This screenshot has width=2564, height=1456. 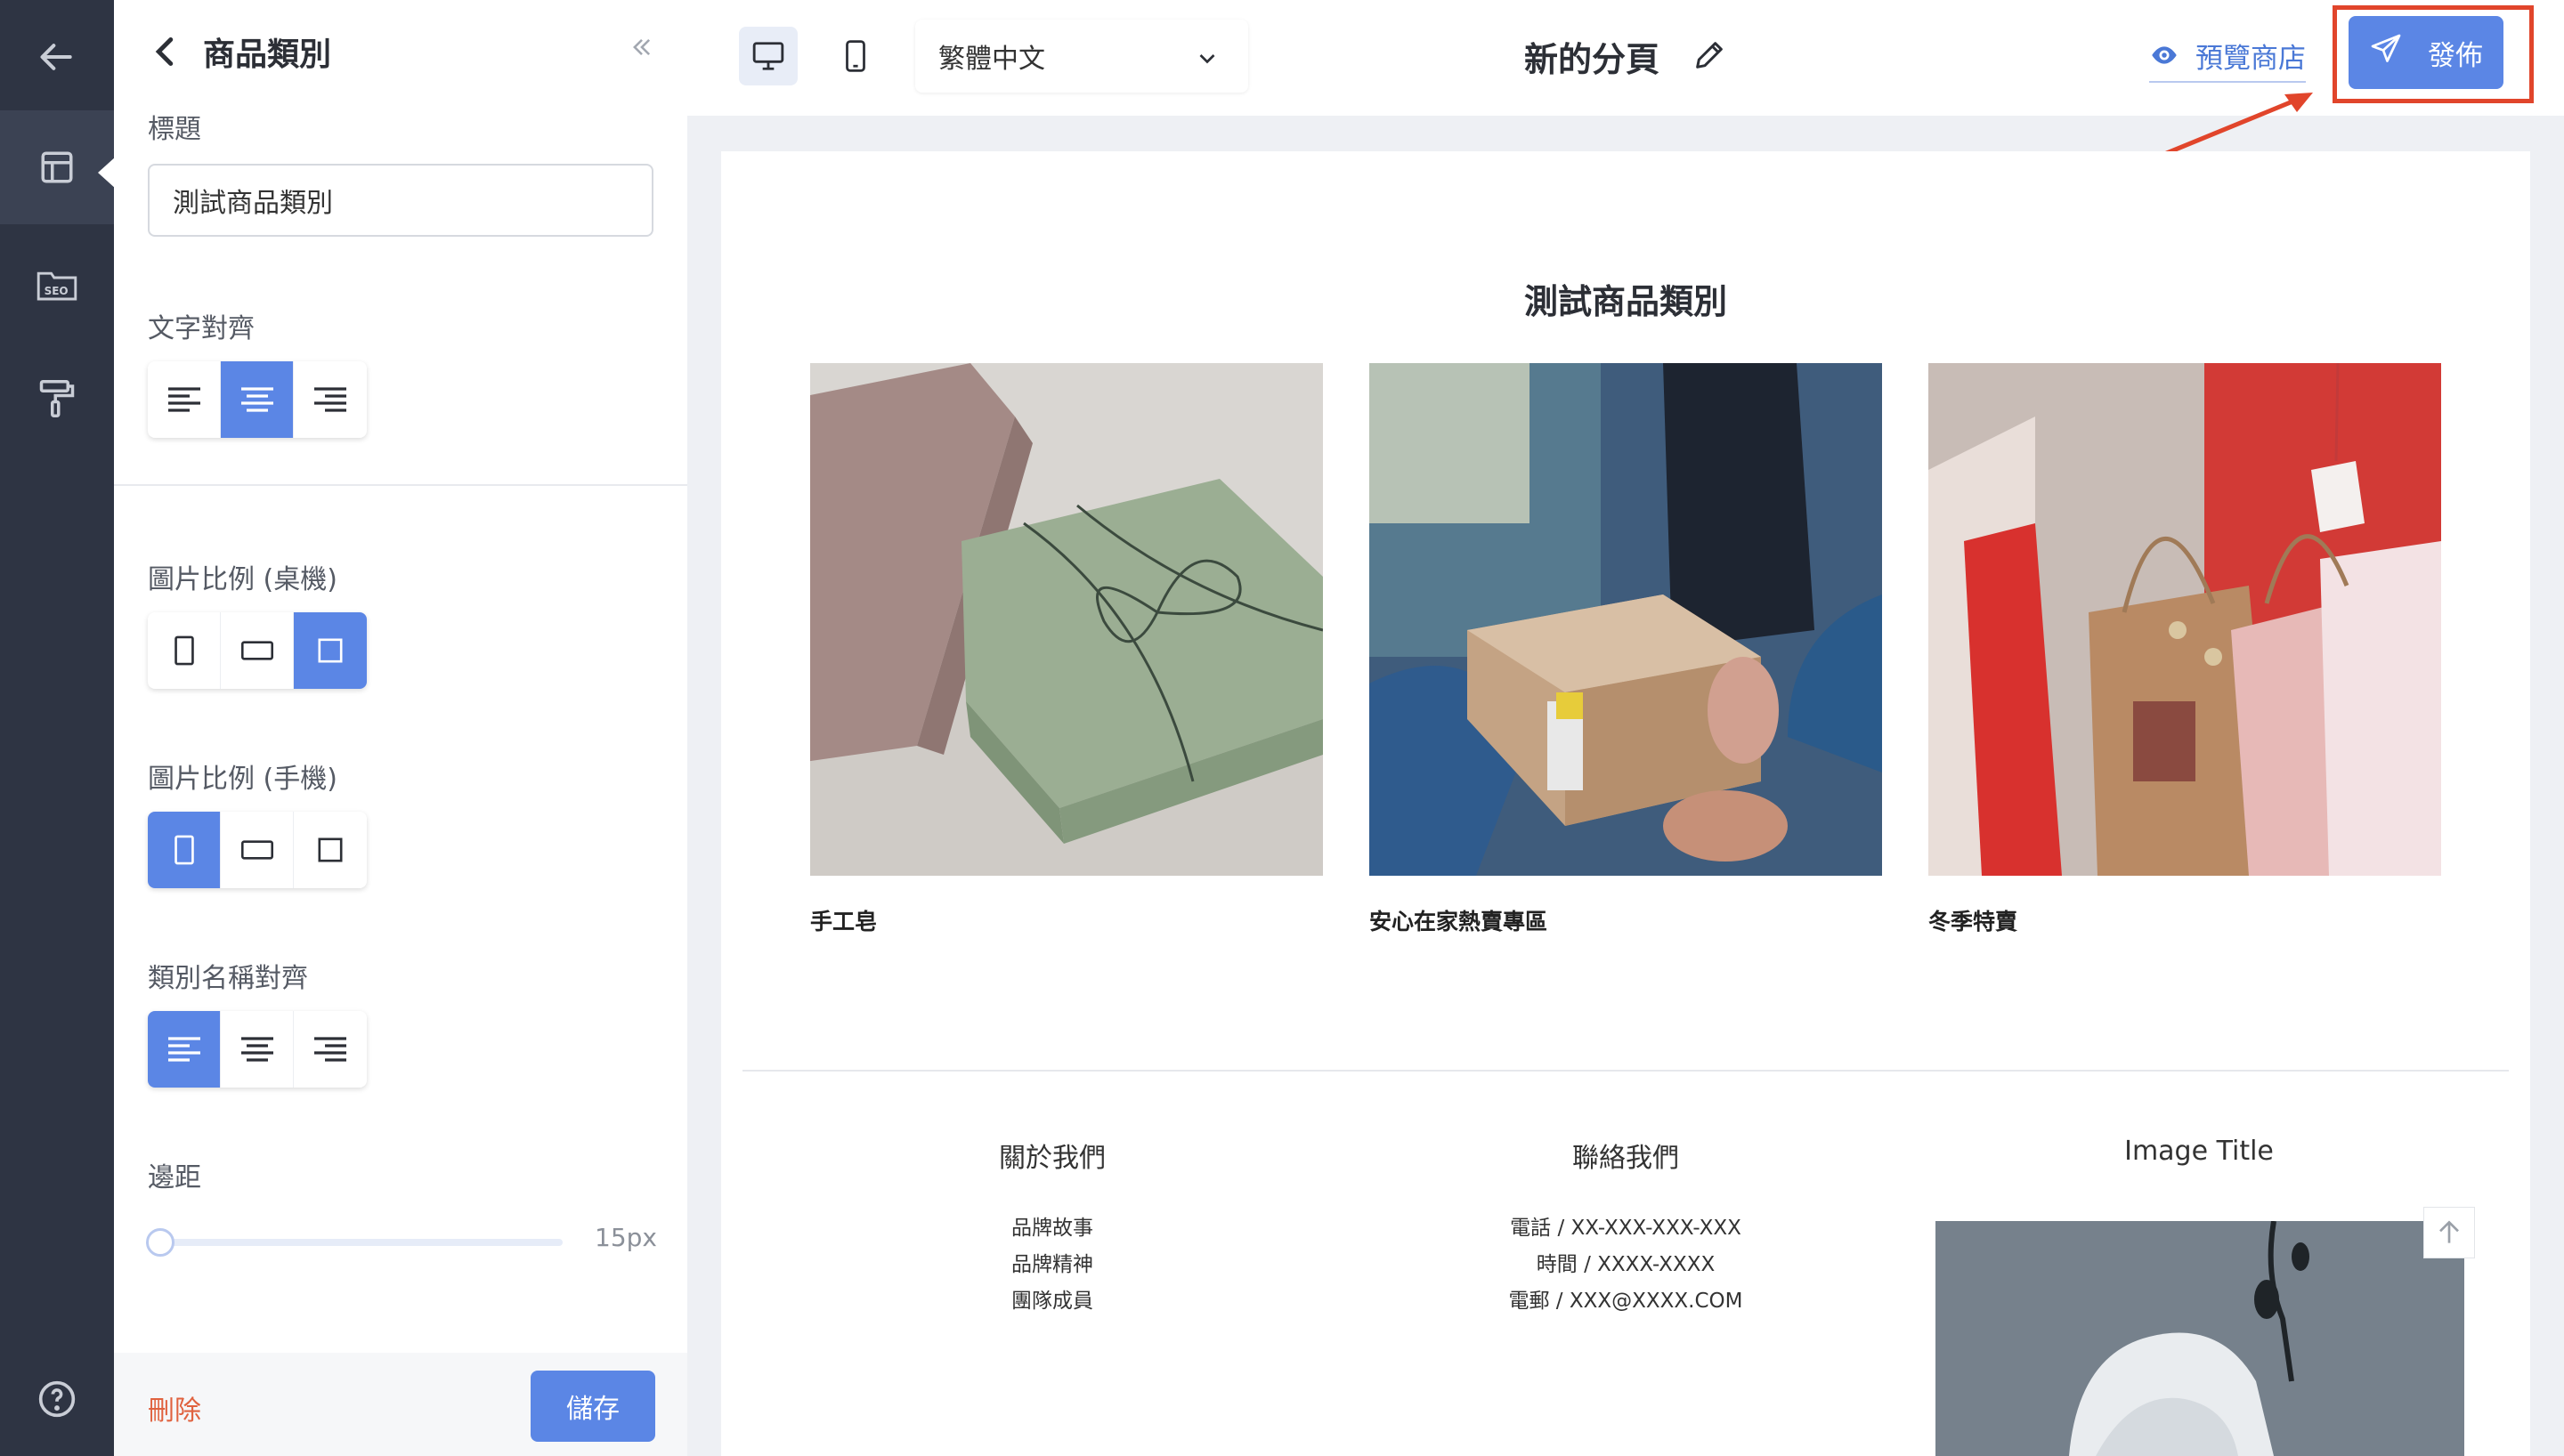 What do you see at coordinates (768, 56) in the screenshot?
I see `desktop-view-button` at bounding box center [768, 56].